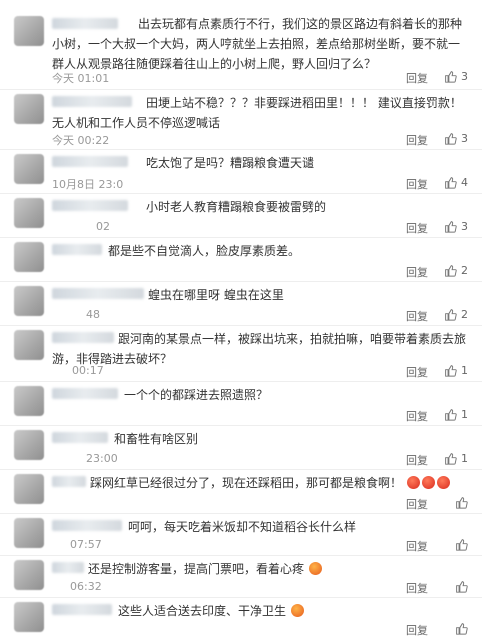 This screenshot has height=640, width=482. I want to click on comment-item: 小时老人教育糟蹋粮食要被雷劈的 02 回复 3, so click(241, 216).